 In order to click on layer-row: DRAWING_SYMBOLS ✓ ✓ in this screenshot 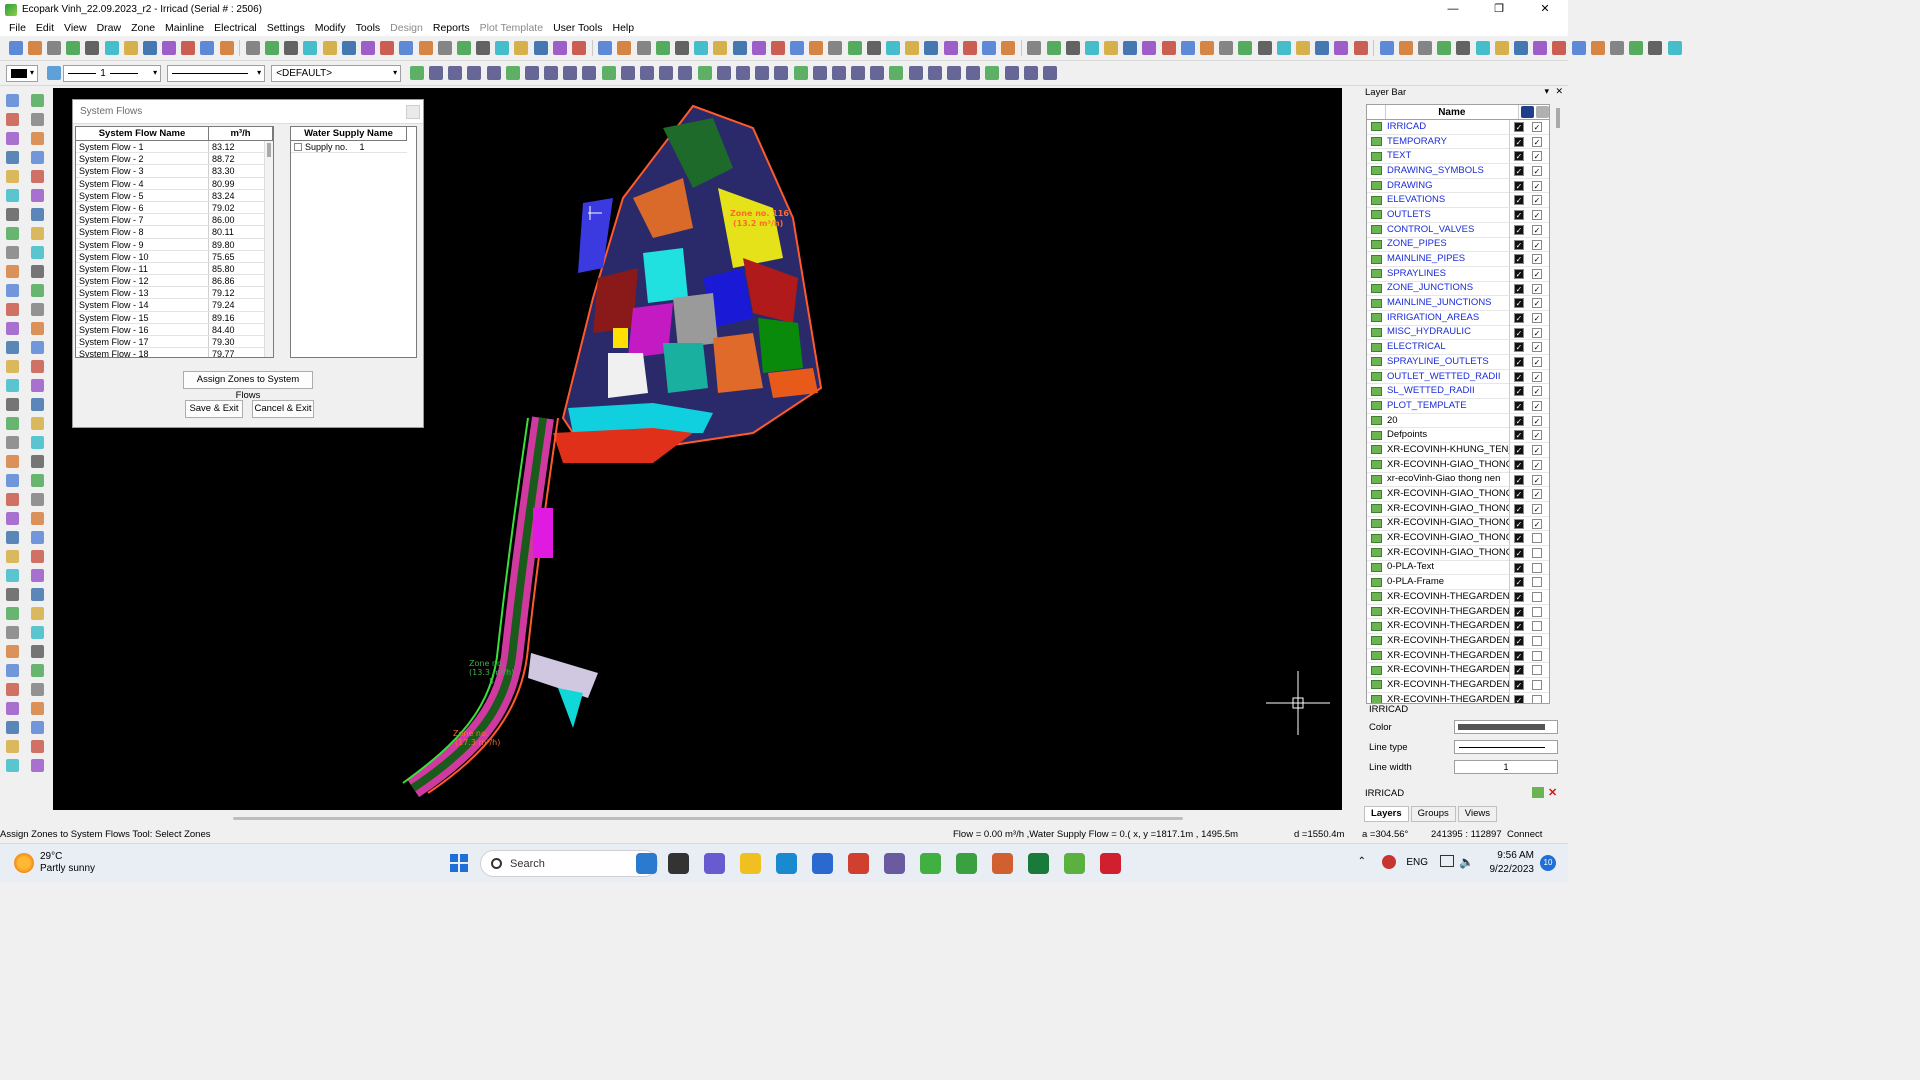, I will do `click(1458, 171)`.